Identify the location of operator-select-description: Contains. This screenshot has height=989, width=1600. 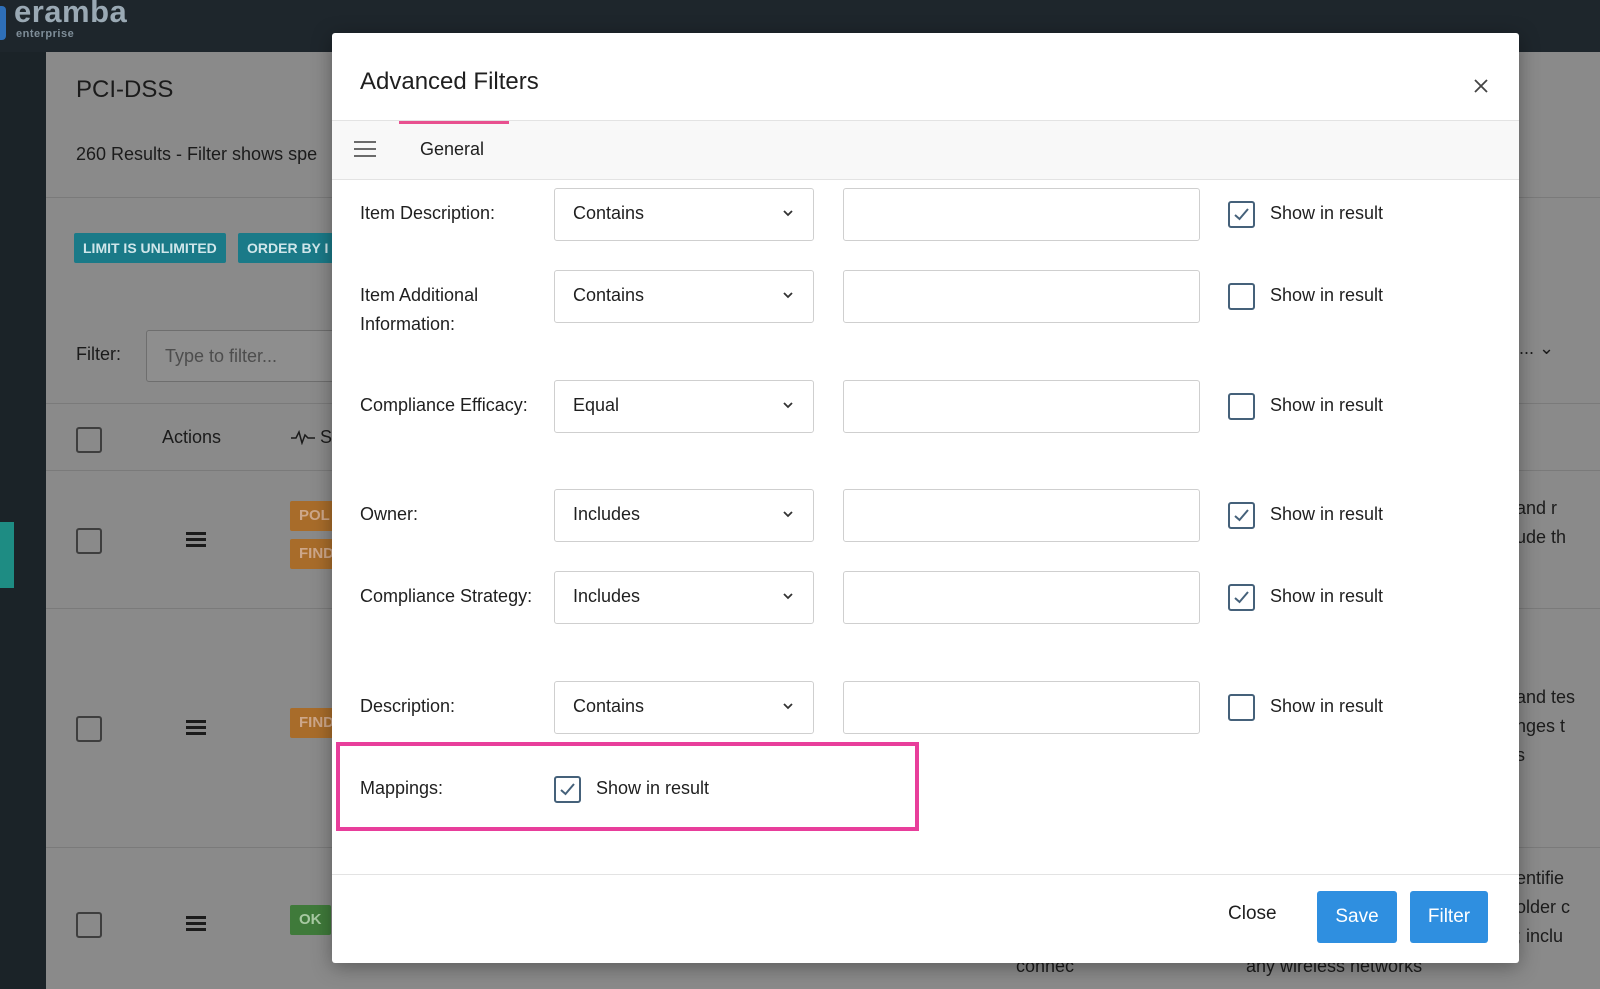
(684, 707).